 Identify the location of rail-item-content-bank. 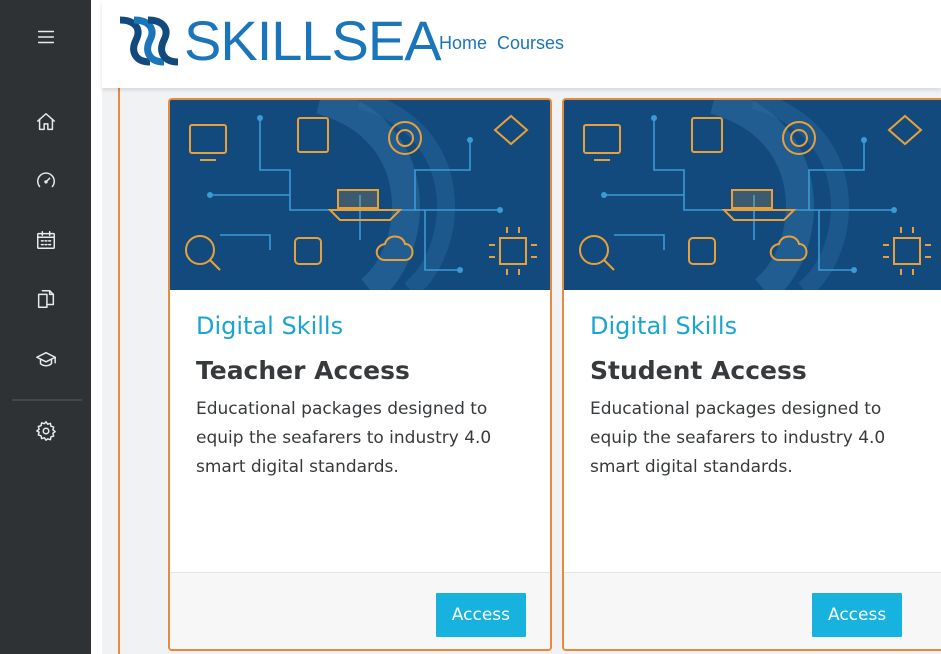
(45, 299).